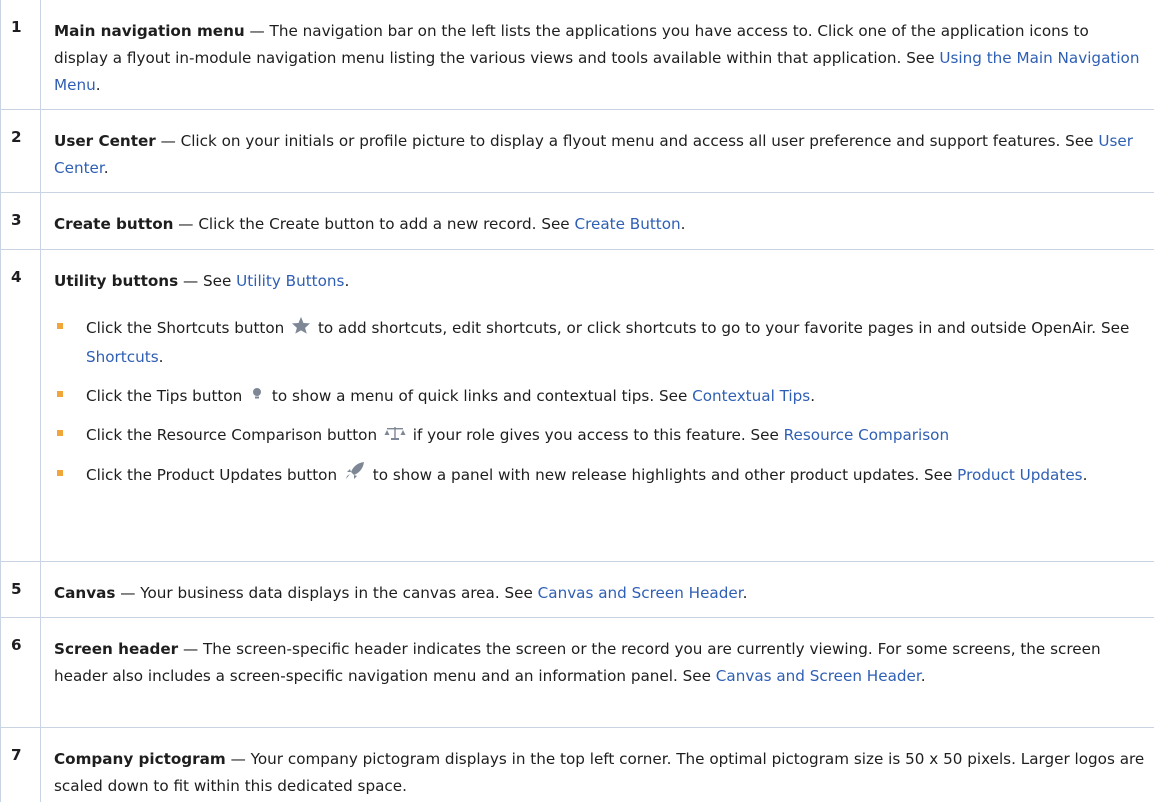  I want to click on row-term: Screen header, so click(116, 649).